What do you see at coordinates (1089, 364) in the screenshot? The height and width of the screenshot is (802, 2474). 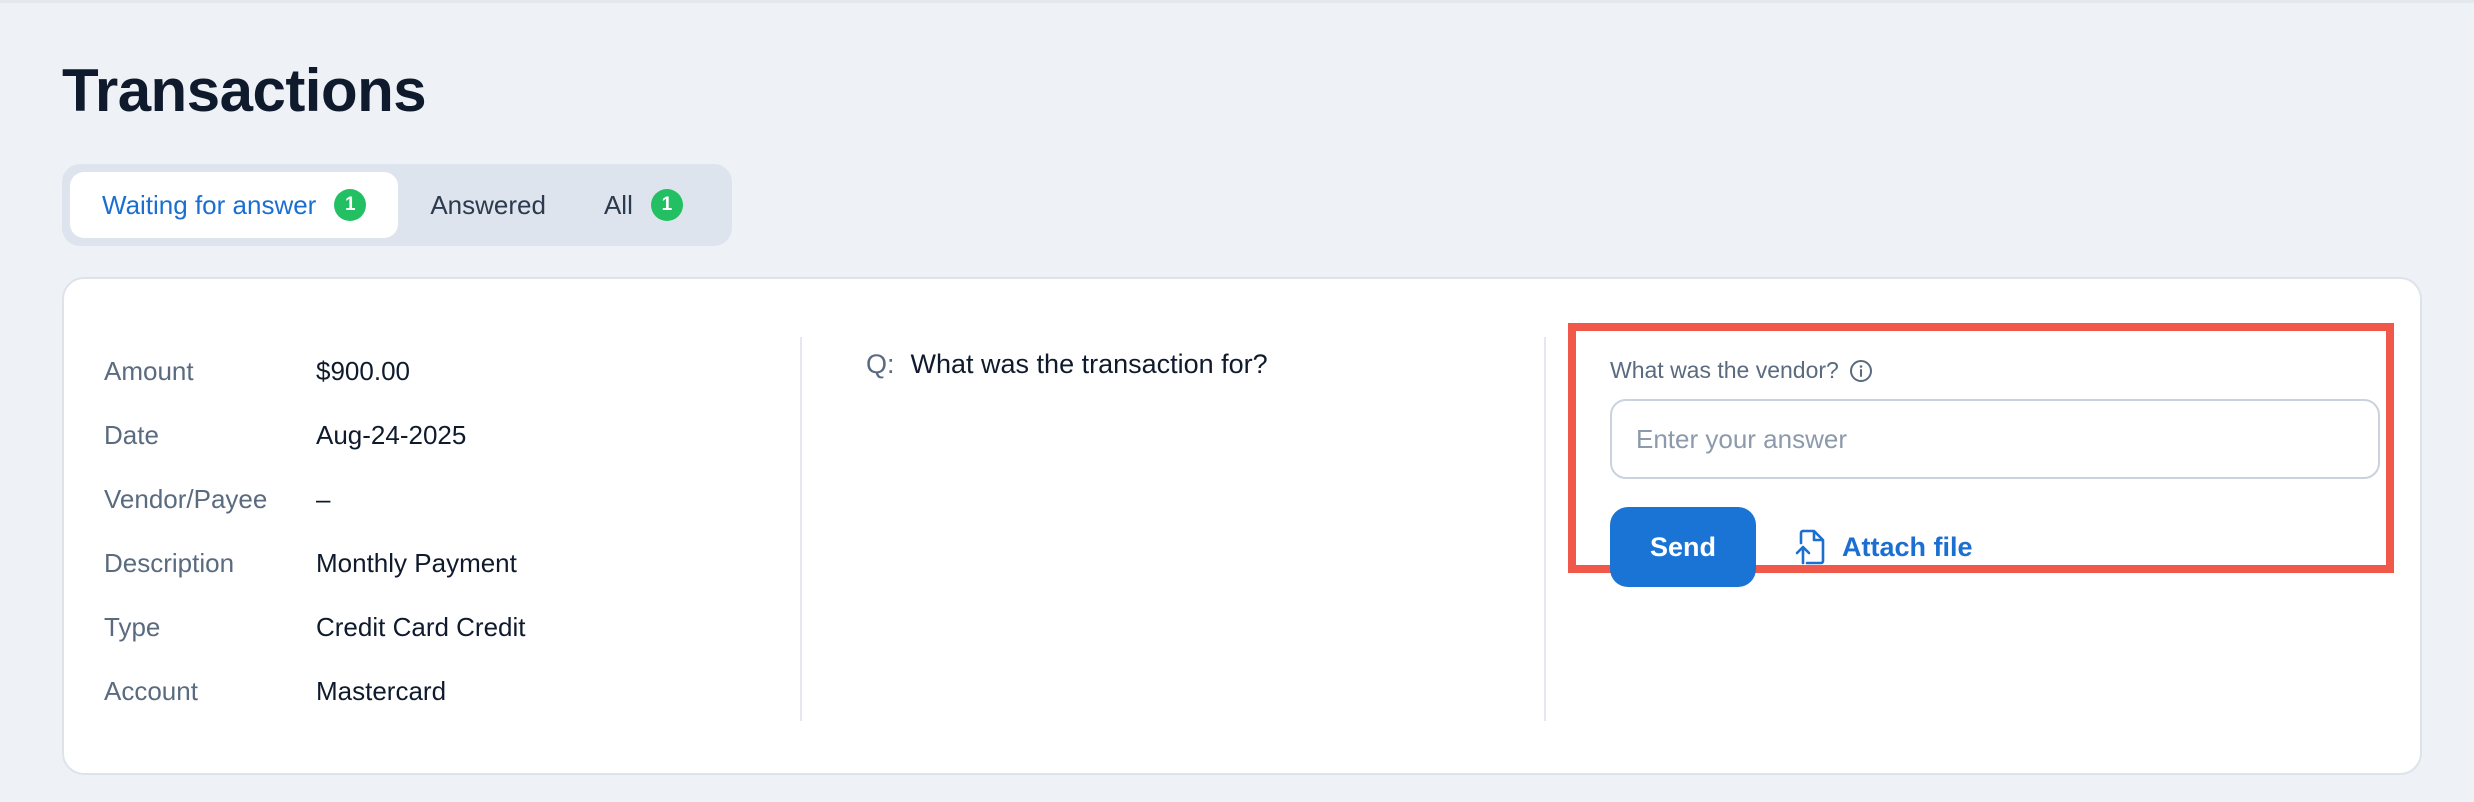 I see `question-text: What was the transaction for?` at bounding box center [1089, 364].